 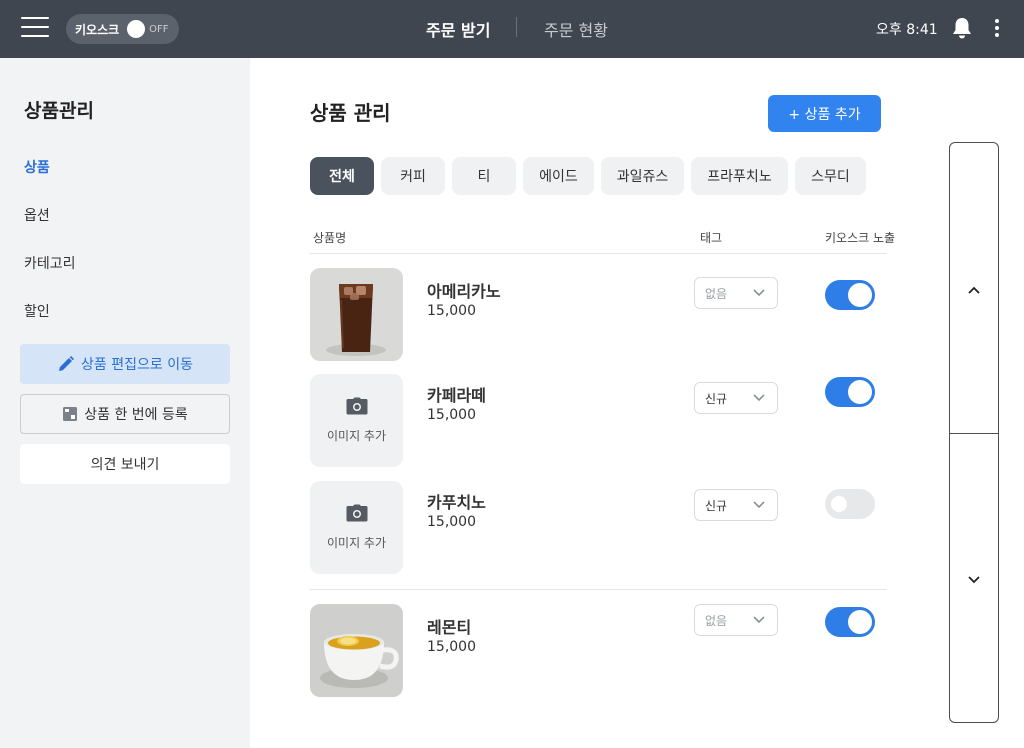 What do you see at coordinates (37, 311) in the screenshot?
I see `sidebar-item-discounts: 할인` at bounding box center [37, 311].